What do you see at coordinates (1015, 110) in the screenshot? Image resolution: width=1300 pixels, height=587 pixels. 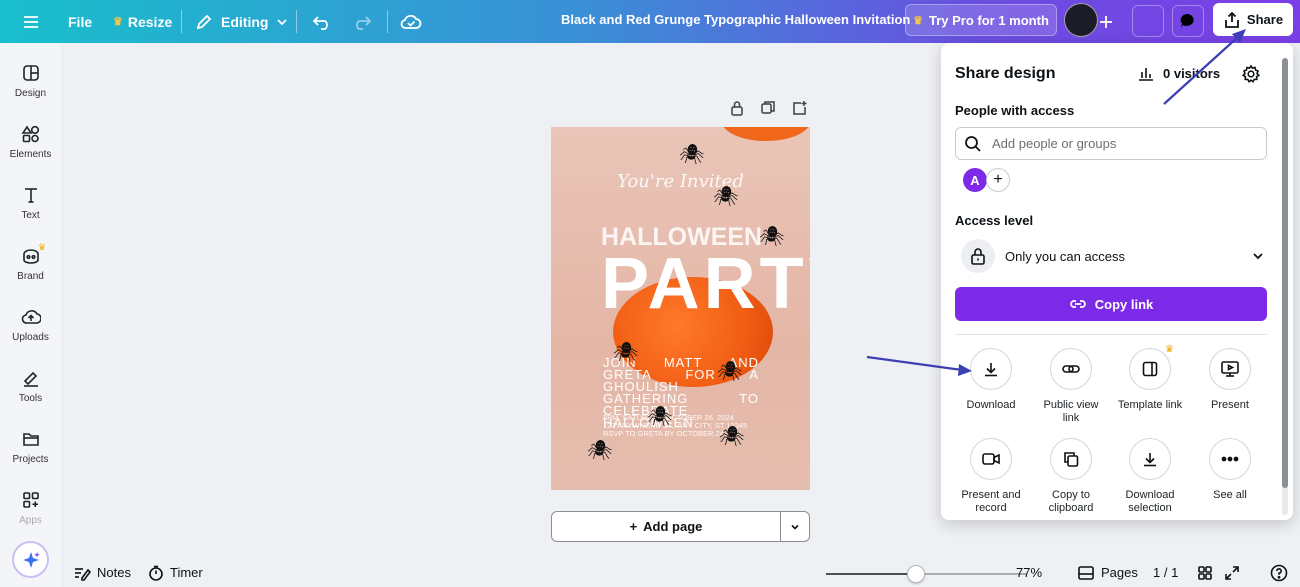 I see `people-with-access-label: People with access` at bounding box center [1015, 110].